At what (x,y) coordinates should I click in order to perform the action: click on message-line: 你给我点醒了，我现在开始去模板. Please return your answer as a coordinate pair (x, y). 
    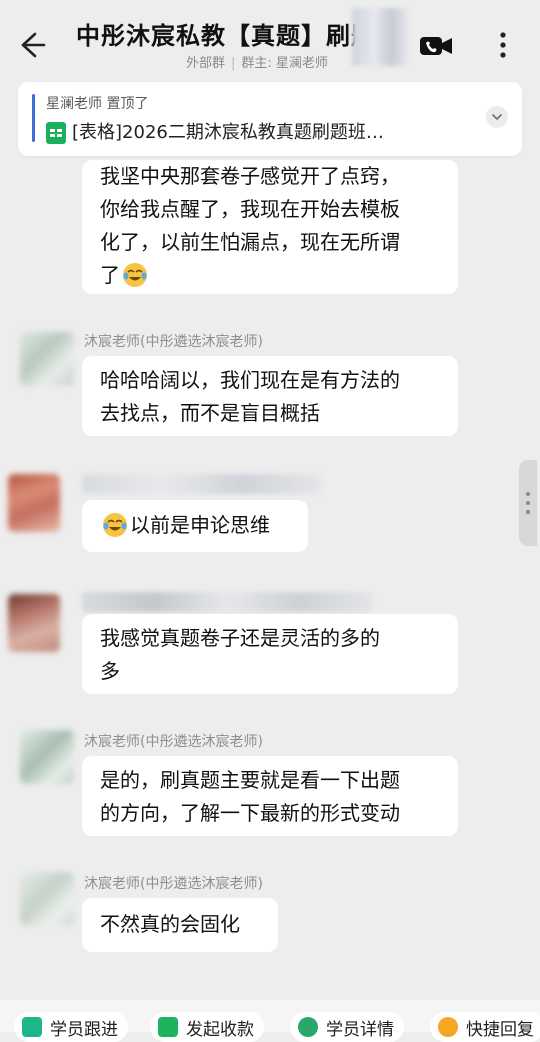
    Looking at the image, I should click on (250, 209).